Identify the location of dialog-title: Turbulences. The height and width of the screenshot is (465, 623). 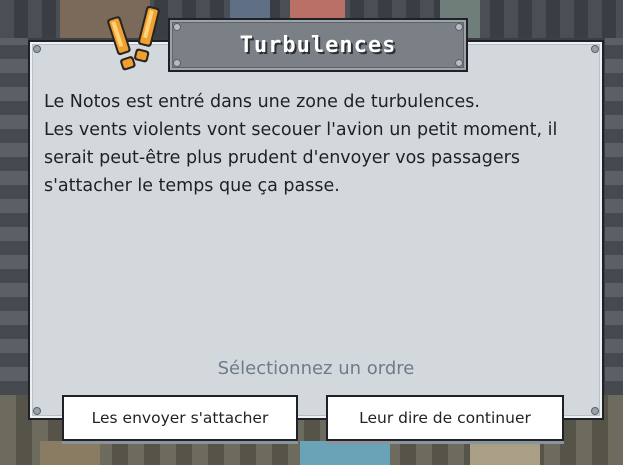
(318, 45).